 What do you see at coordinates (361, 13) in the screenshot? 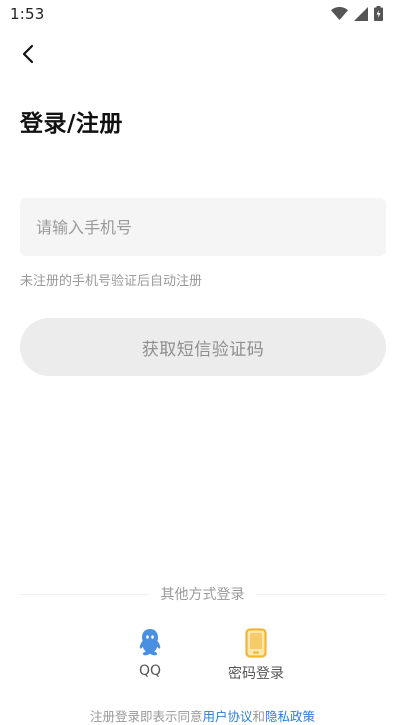
I see `signal-icon` at bounding box center [361, 13].